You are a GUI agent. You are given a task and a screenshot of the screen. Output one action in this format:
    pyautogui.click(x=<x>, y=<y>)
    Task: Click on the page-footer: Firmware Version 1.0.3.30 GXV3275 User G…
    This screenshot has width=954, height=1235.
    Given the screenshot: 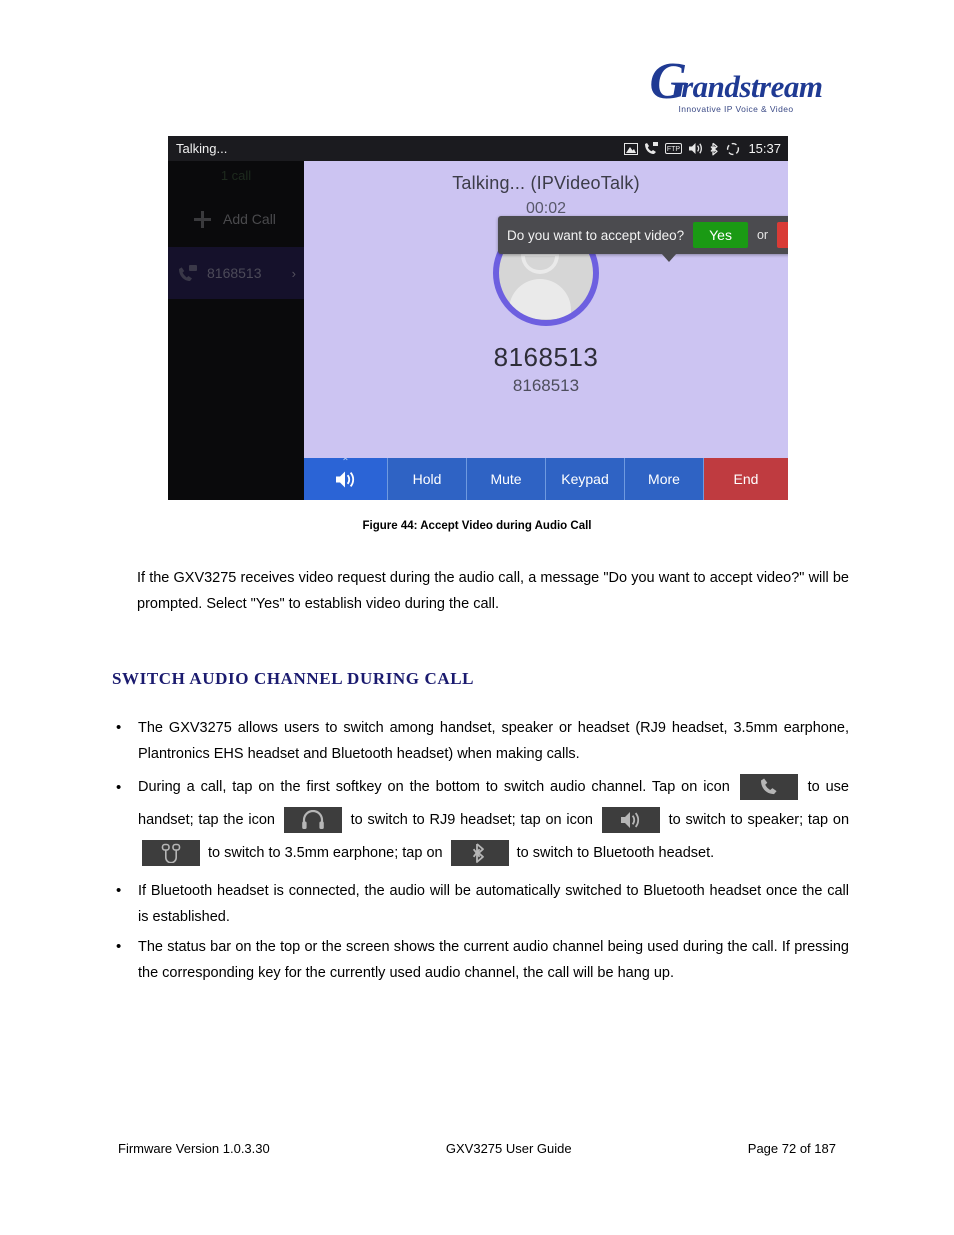 What is the action you would take?
    pyautogui.click(x=477, y=1148)
    